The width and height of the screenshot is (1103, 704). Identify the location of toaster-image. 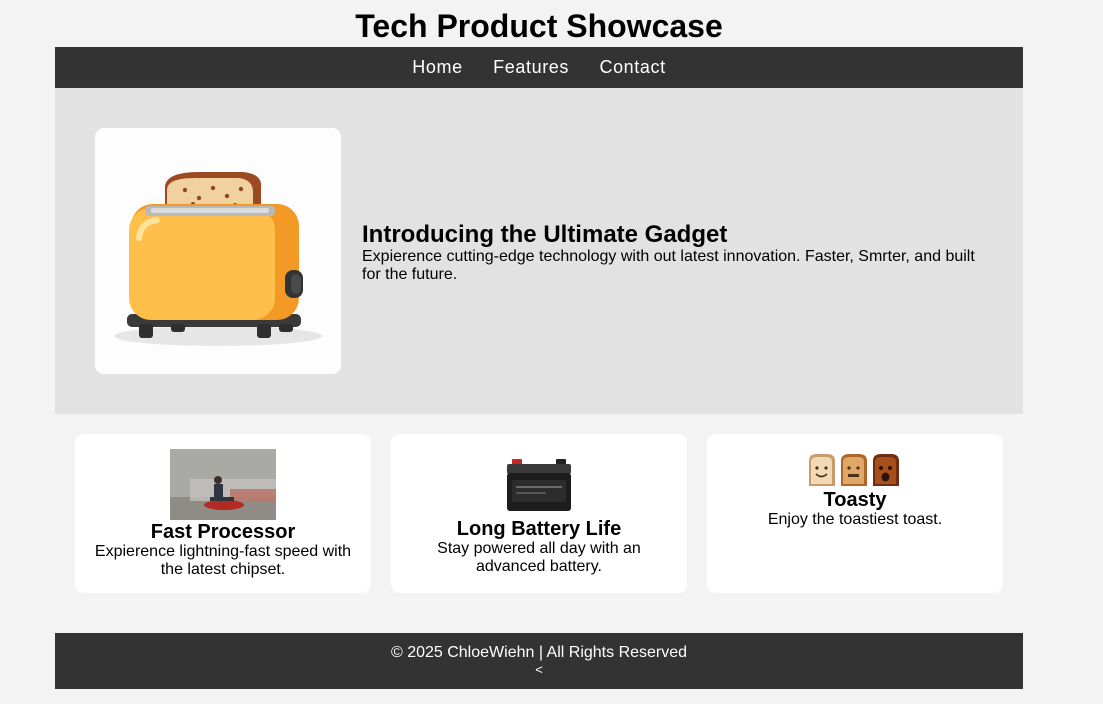
(218, 259).